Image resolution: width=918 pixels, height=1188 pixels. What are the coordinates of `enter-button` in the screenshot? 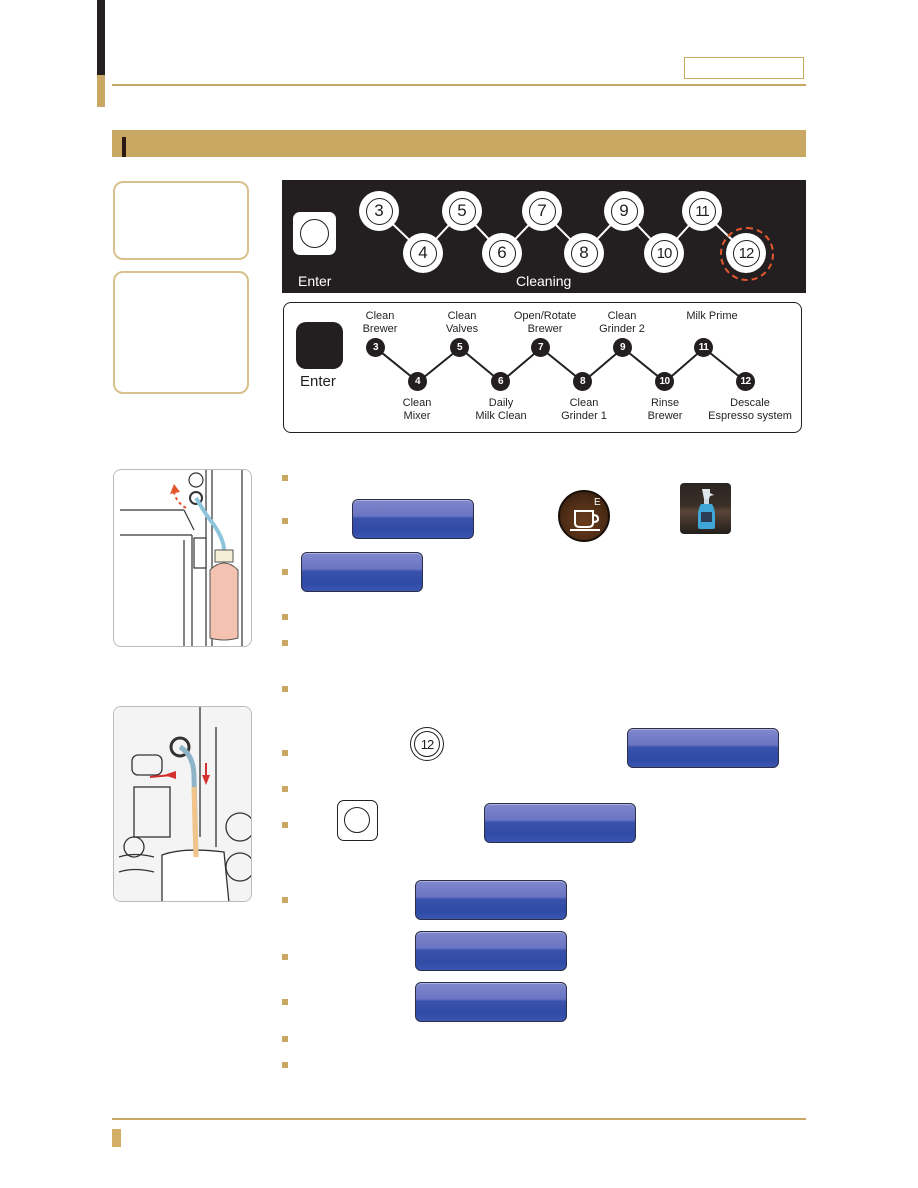 It's located at (314, 233).